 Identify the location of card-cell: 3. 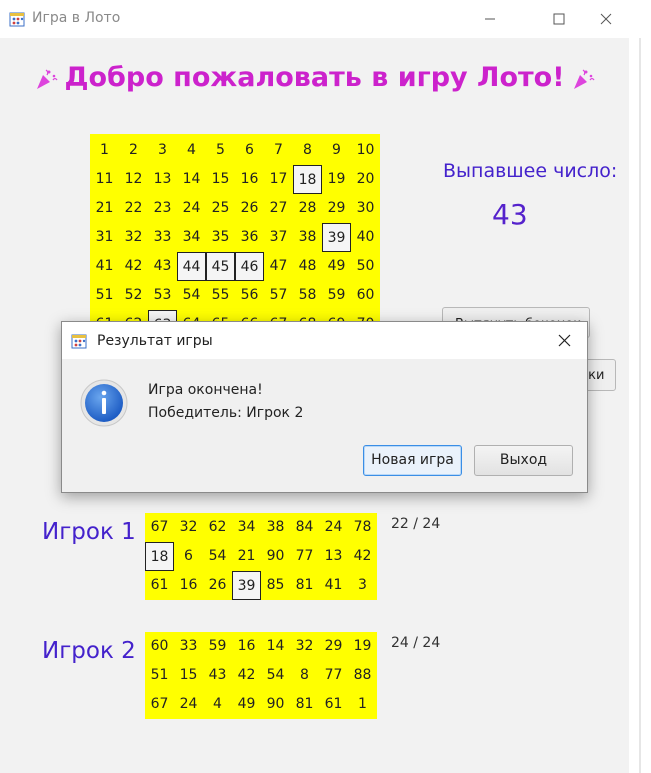
(362, 585).